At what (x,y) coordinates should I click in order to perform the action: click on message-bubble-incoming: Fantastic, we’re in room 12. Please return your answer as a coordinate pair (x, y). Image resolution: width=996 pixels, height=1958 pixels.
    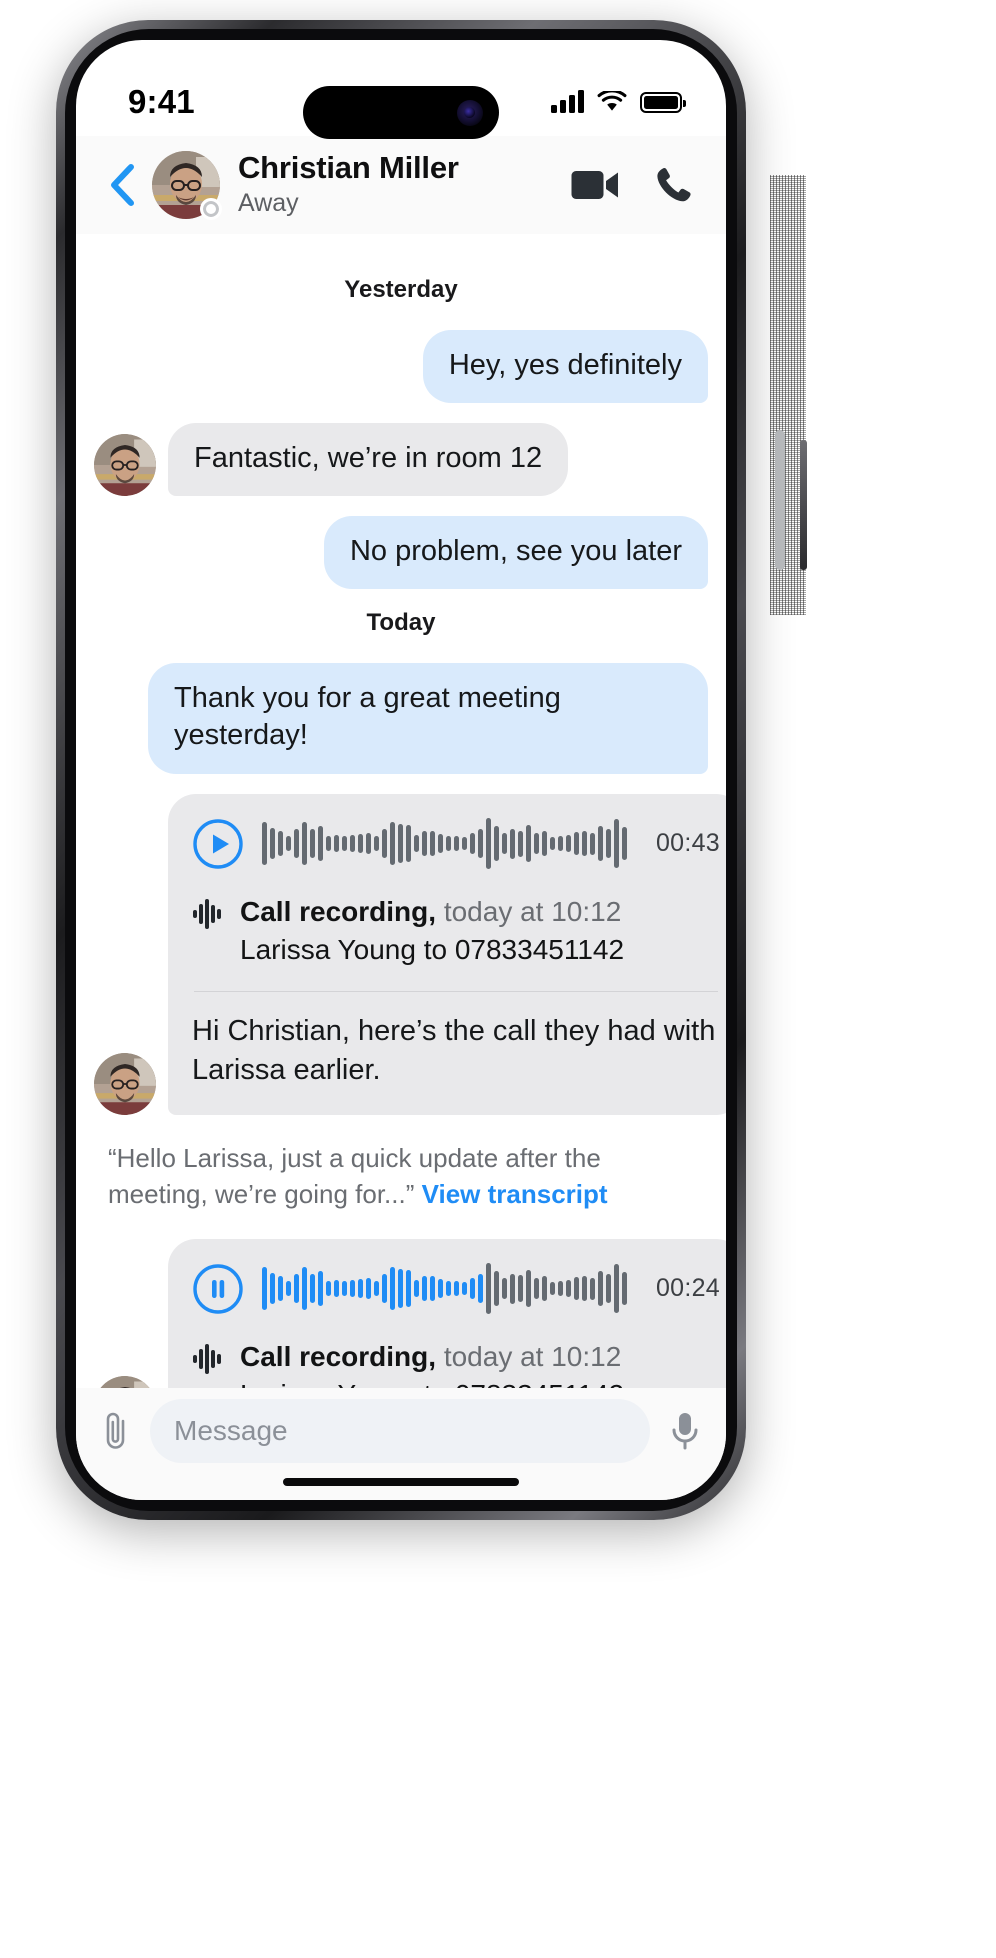
    Looking at the image, I should click on (368, 460).